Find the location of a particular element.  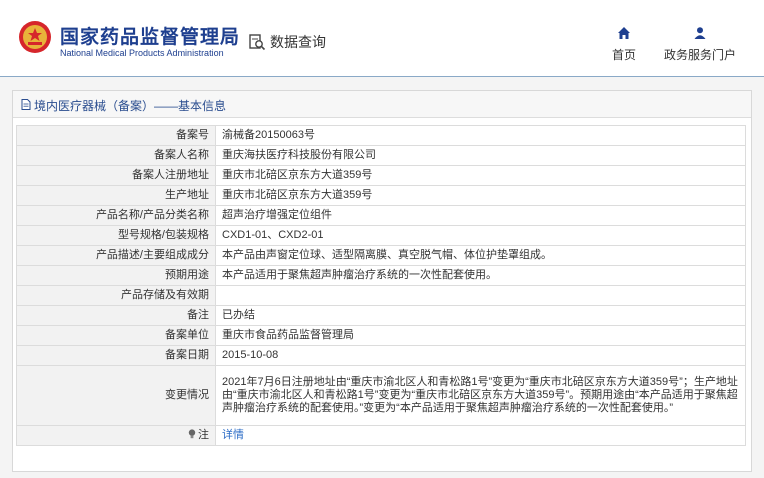

table-row: 预期用途 本产品适用于聚焦超声肿瘤治疗系统的一次性配套使用。 is located at coordinates (381, 275).